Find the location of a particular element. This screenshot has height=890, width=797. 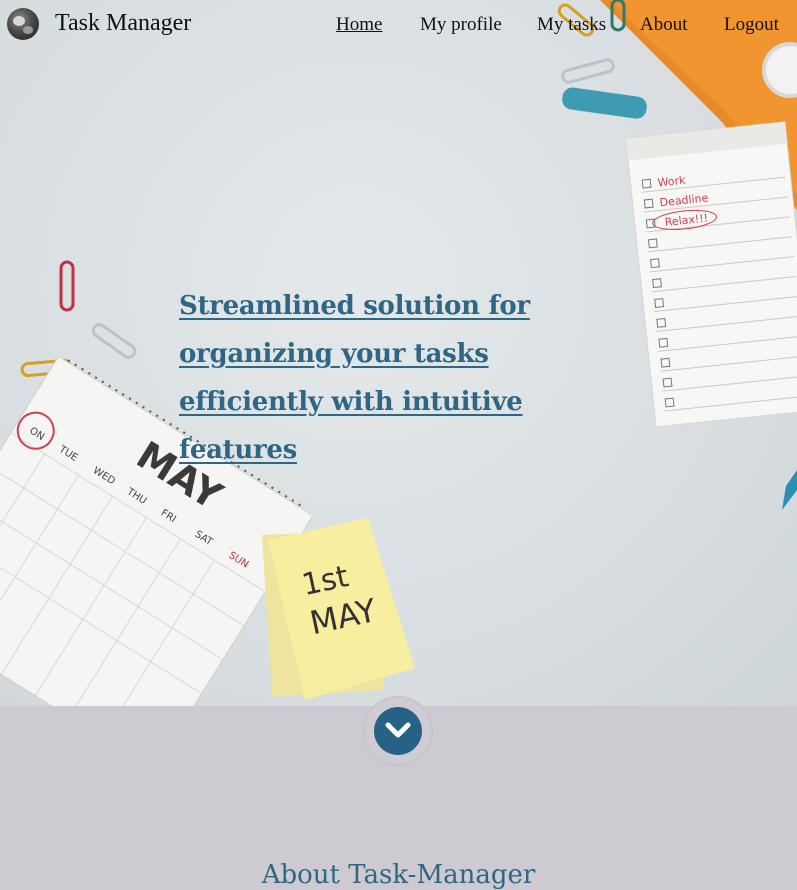

nav-my-profile-link: My profile is located at coordinates (461, 25).